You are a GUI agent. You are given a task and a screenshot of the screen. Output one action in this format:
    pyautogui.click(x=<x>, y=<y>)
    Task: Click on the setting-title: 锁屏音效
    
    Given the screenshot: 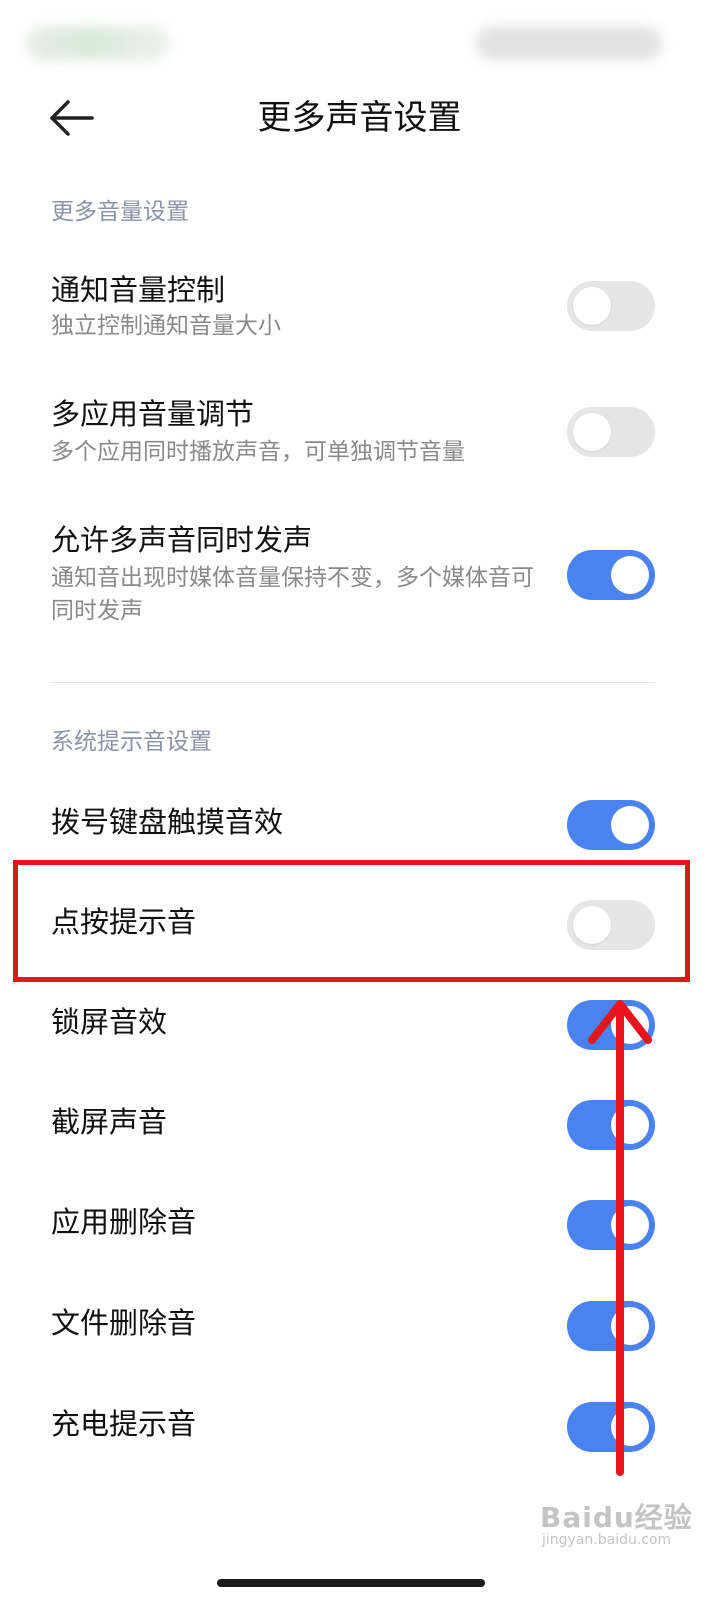 What is the action you would take?
    pyautogui.click(x=109, y=1022)
    